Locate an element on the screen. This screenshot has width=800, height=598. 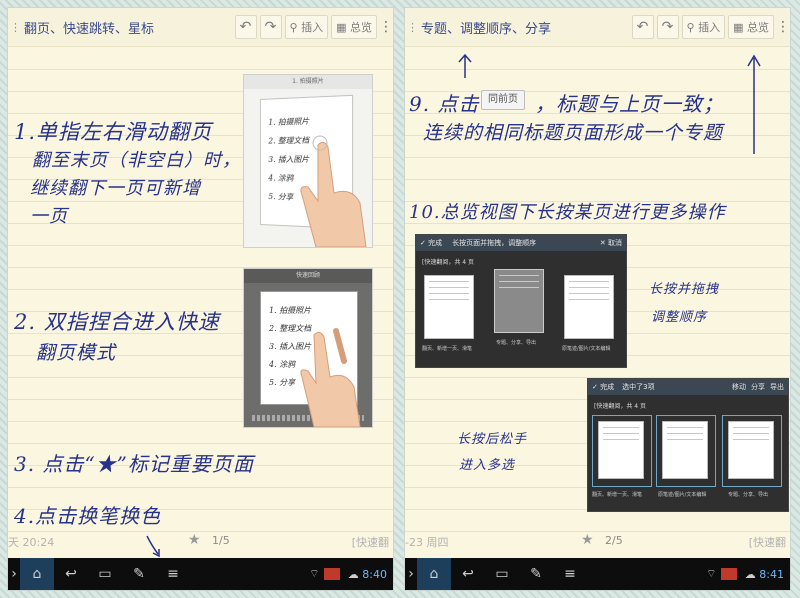
cloud-icon: ☁ is located at coordinates (353, 574).